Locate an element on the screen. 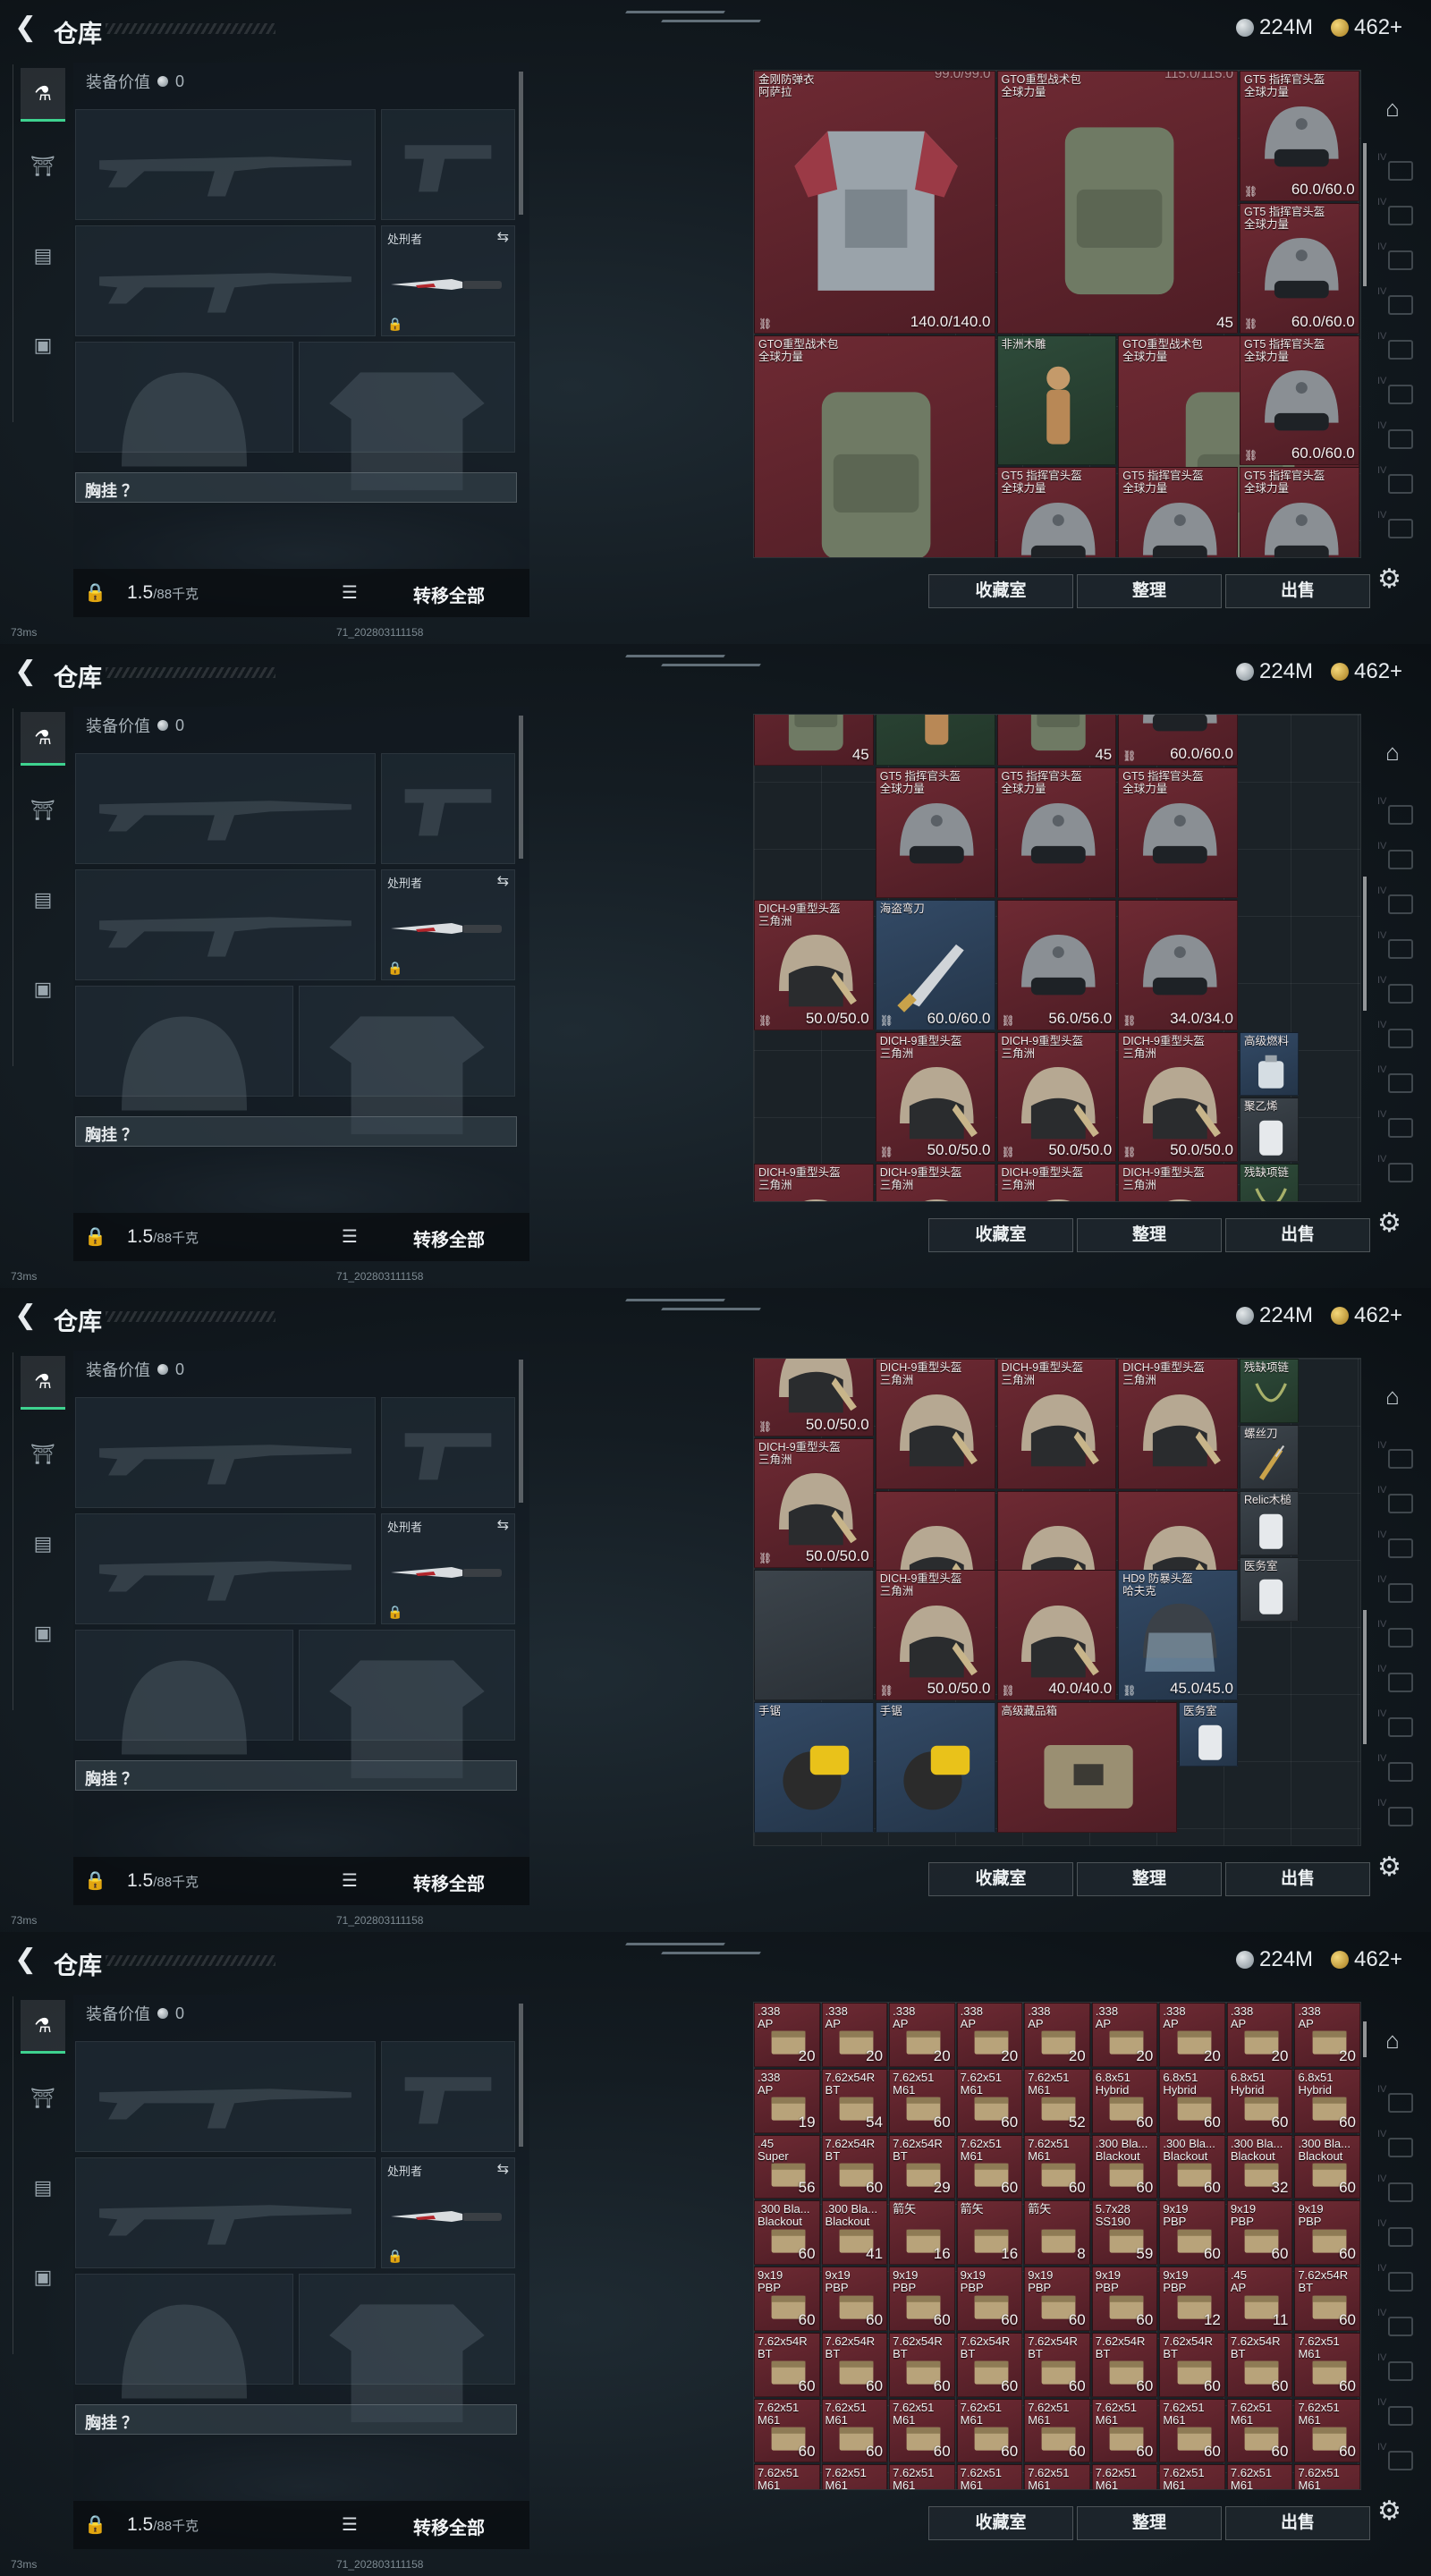 This screenshot has height=2576, width=1431. stash-item: DICH-9重型头盔 三角洲 is located at coordinates (1056, 1424).